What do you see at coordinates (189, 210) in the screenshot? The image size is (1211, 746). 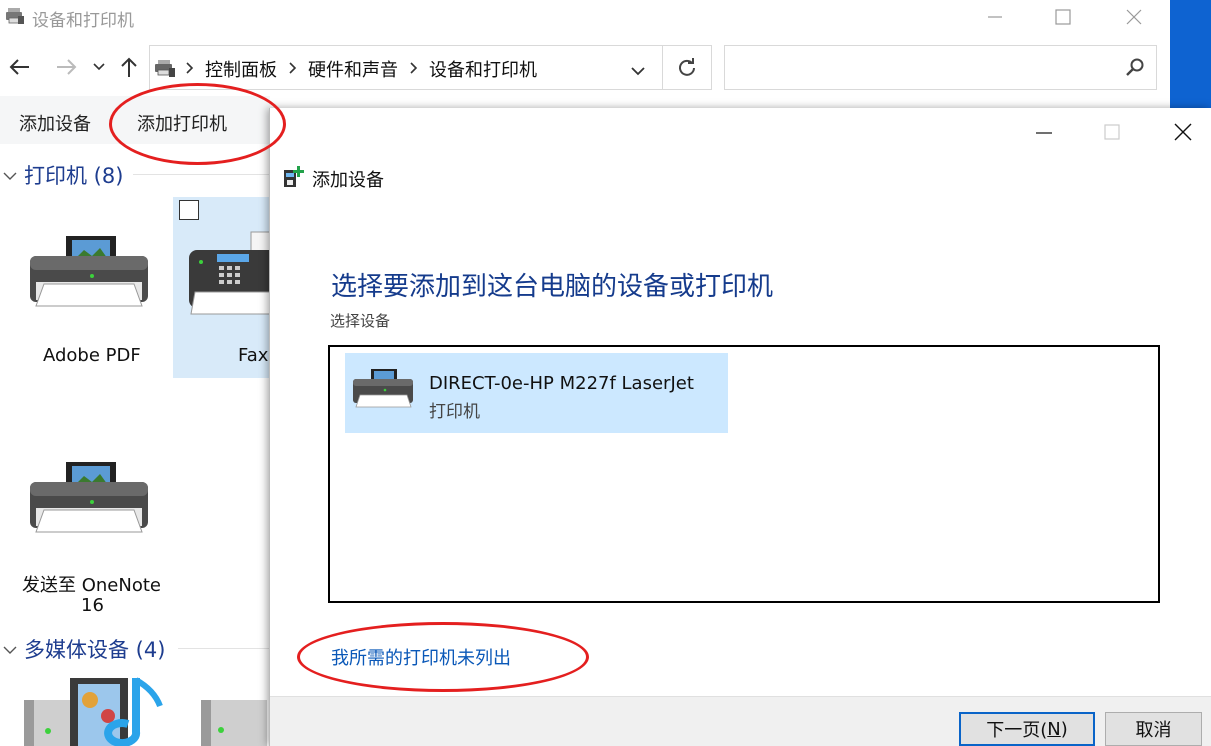 I see `fax-select-checkbox` at bounding box center [189, 210].